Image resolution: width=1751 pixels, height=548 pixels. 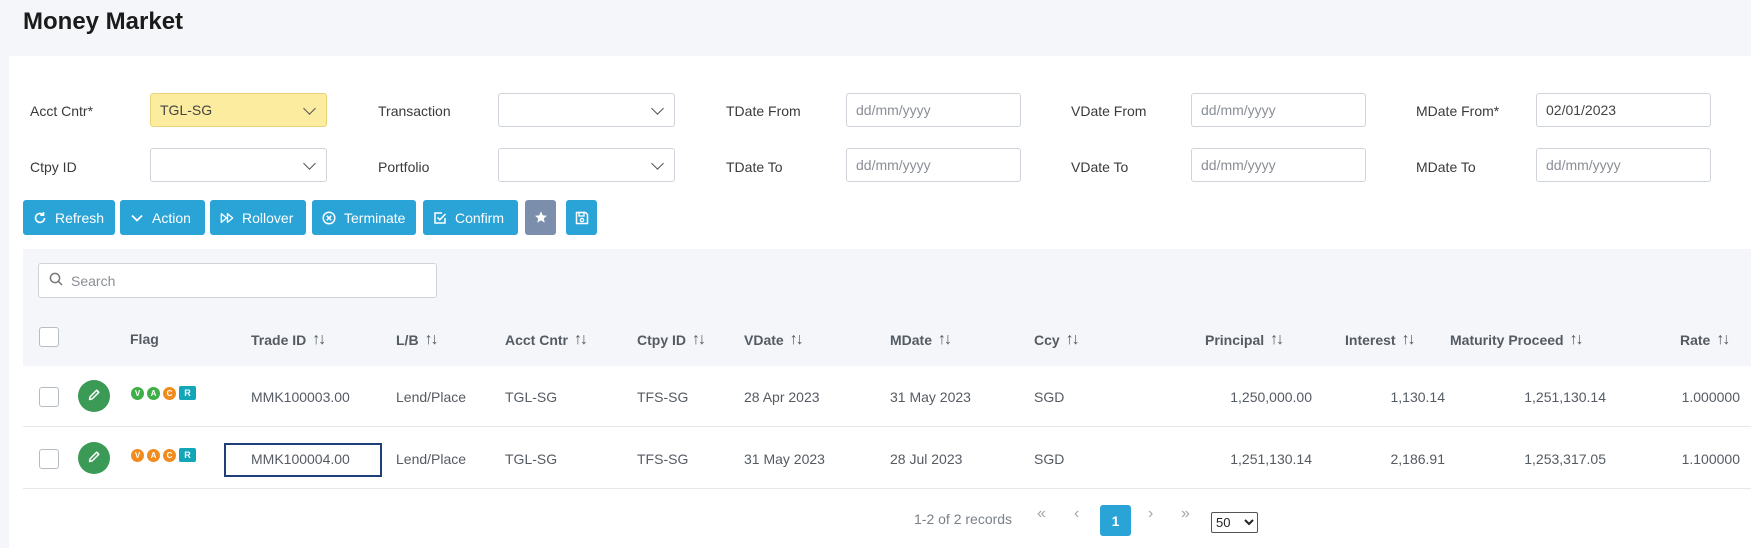 I want to click on star-icon, so click(x=541, y=218).